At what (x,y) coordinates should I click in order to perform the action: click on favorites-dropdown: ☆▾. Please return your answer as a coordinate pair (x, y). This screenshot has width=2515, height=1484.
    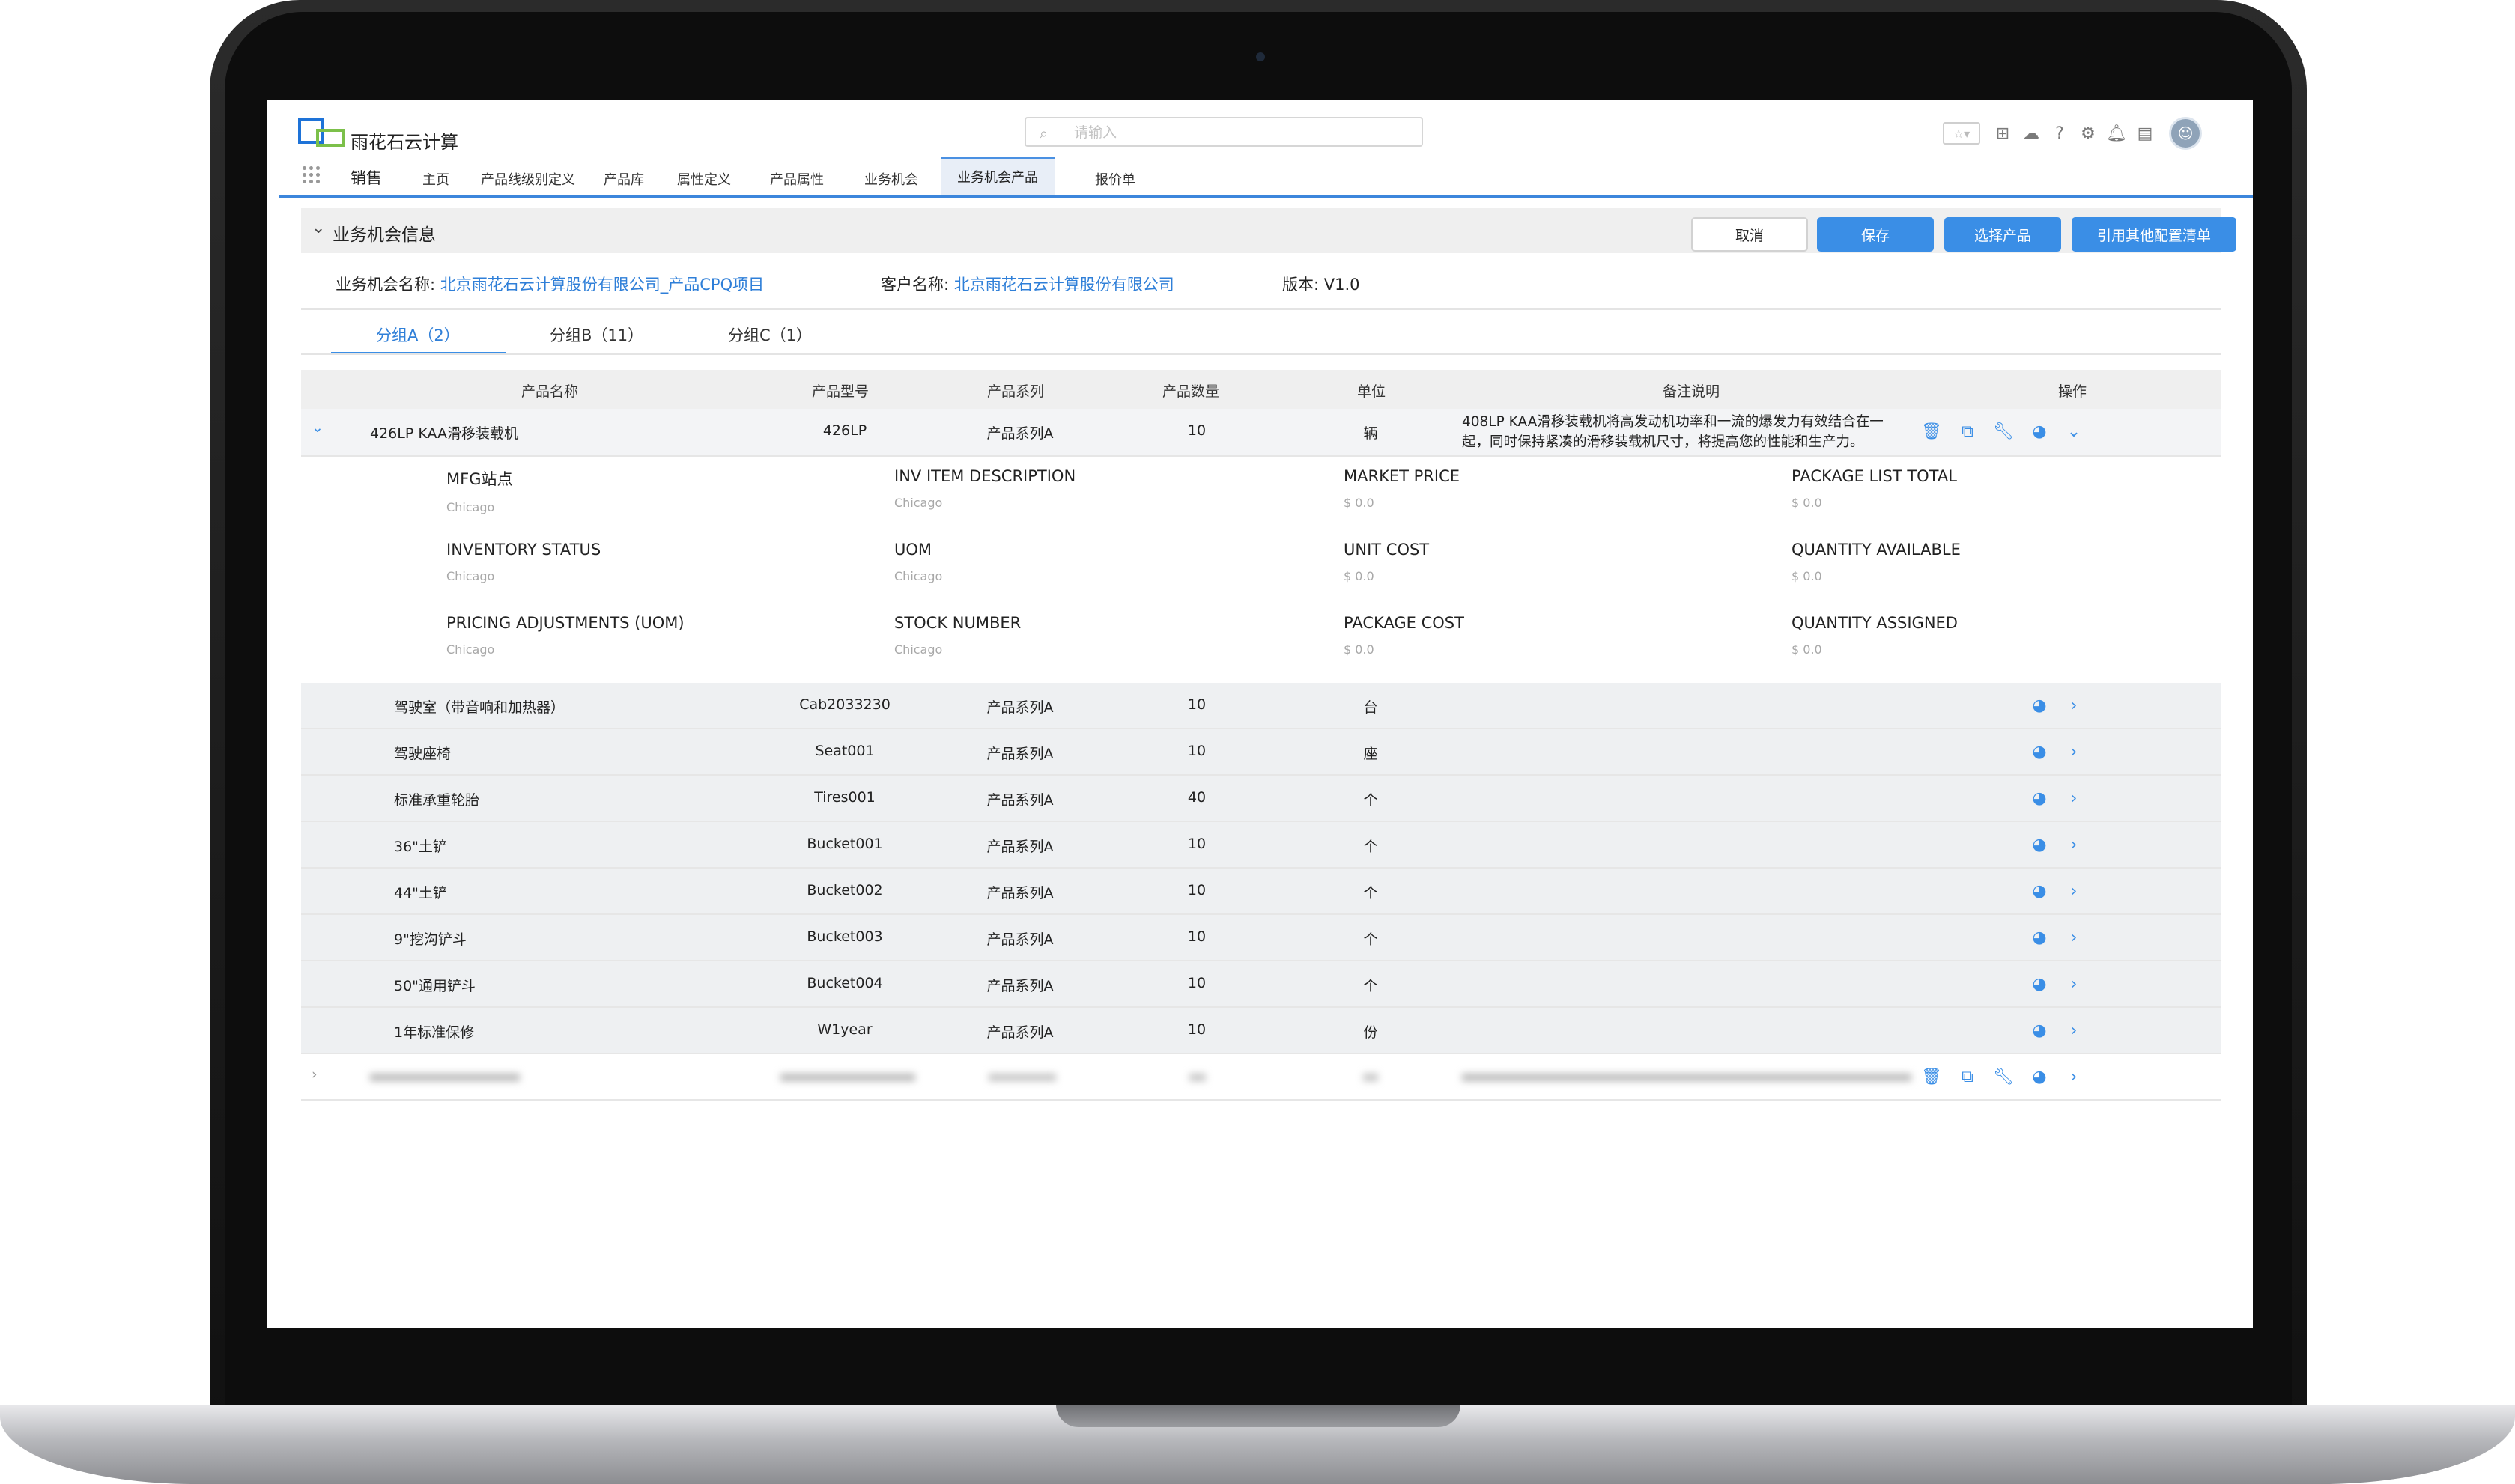
    Looking at the image, I should click on (1961, 133).